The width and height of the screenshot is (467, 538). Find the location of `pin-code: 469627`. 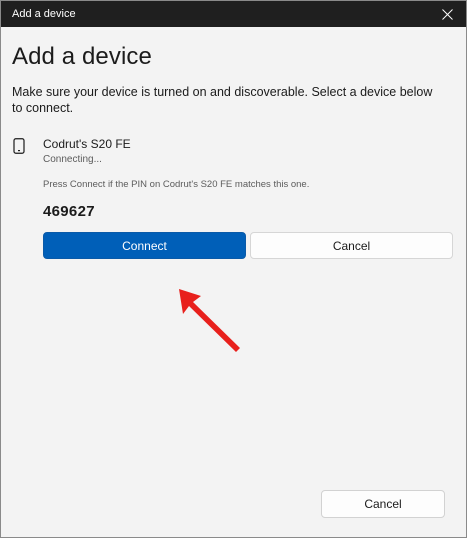

pin-code: 469627 is located at coordinates (69, 211).